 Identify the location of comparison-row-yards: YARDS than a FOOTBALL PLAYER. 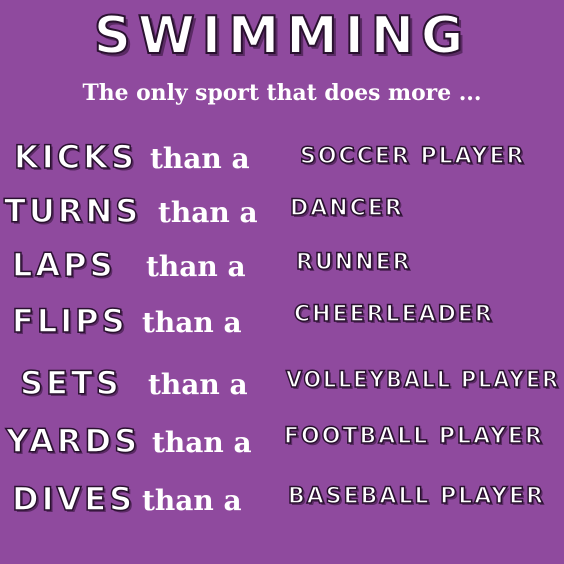
(282, 442).